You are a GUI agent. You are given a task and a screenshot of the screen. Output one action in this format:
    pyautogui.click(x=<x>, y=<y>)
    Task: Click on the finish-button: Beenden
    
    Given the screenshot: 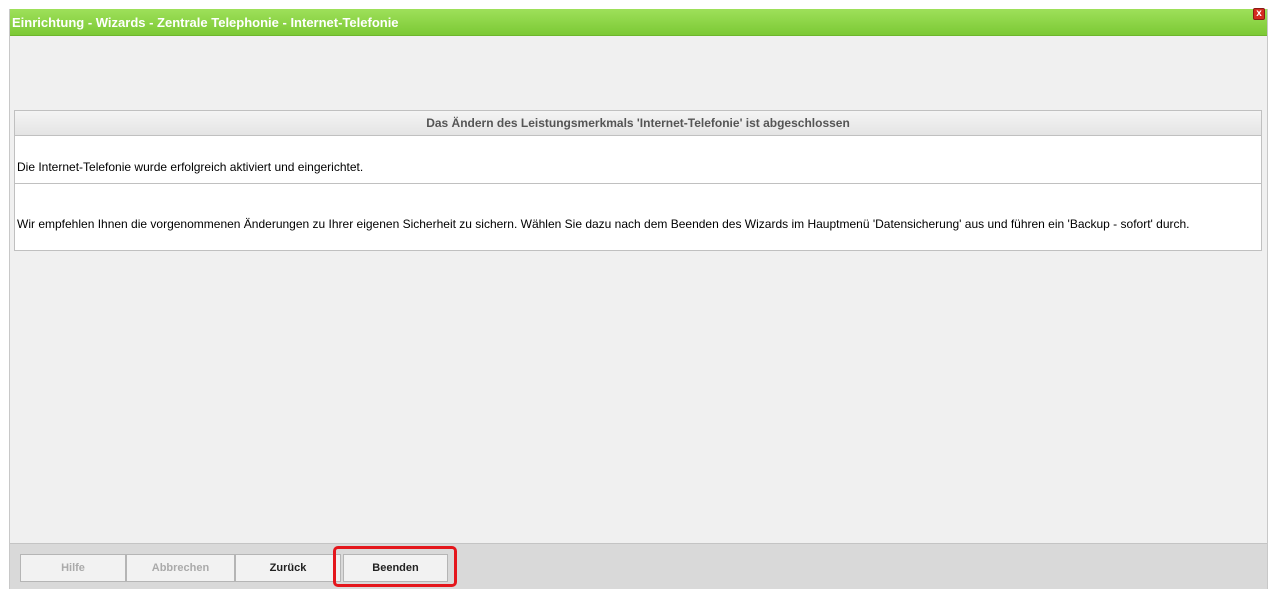 What is the action you would take?
    pyautogui.click(x=395, y=568)
    